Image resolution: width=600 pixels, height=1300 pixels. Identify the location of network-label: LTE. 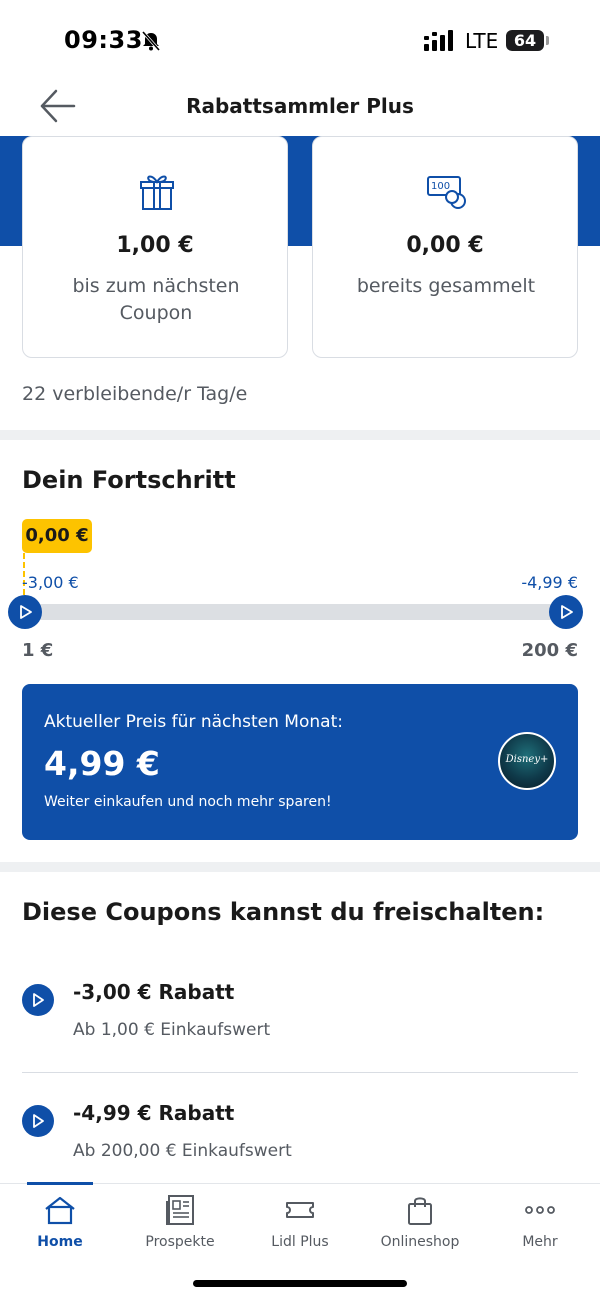
(482, 41).